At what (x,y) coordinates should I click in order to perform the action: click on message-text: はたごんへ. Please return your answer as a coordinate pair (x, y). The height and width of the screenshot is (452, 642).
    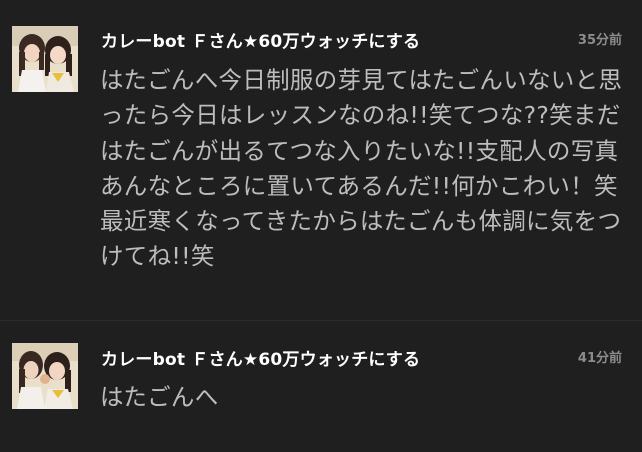
    Looking at the image, I should click on (159, 397).